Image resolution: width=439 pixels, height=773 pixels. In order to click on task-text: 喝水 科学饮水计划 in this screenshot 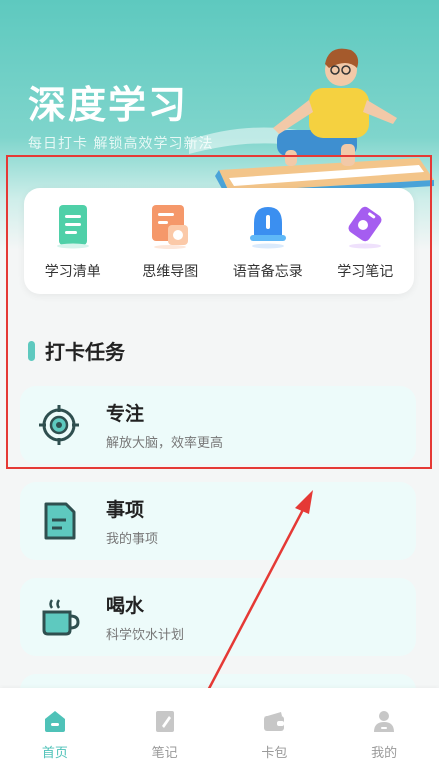, I will do `click(145, 617)`.